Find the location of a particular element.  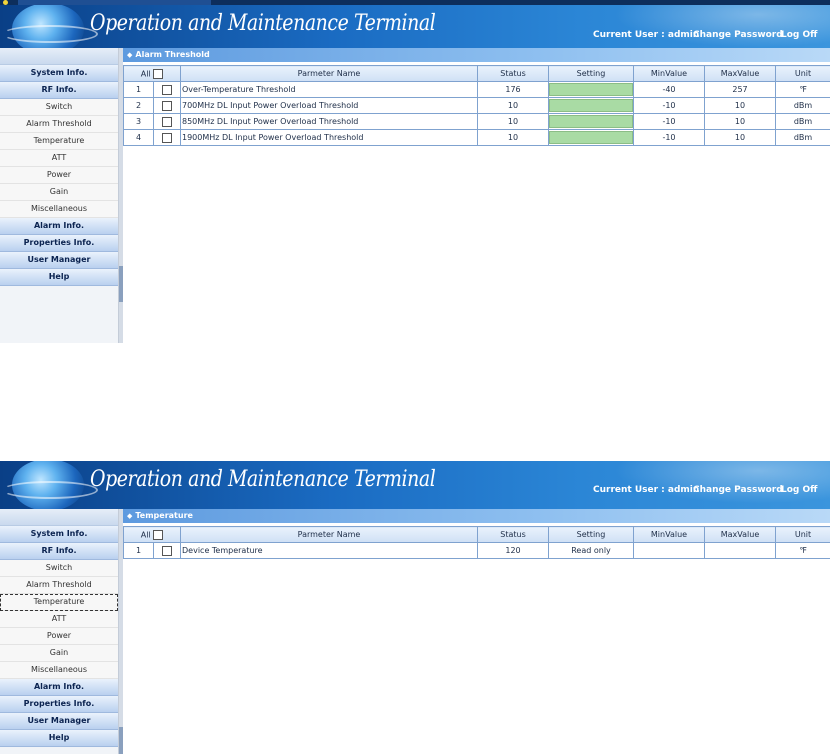

parameter-name: 700MHz DL Input Power Overload Threshold is located at coordinates (329, 105).